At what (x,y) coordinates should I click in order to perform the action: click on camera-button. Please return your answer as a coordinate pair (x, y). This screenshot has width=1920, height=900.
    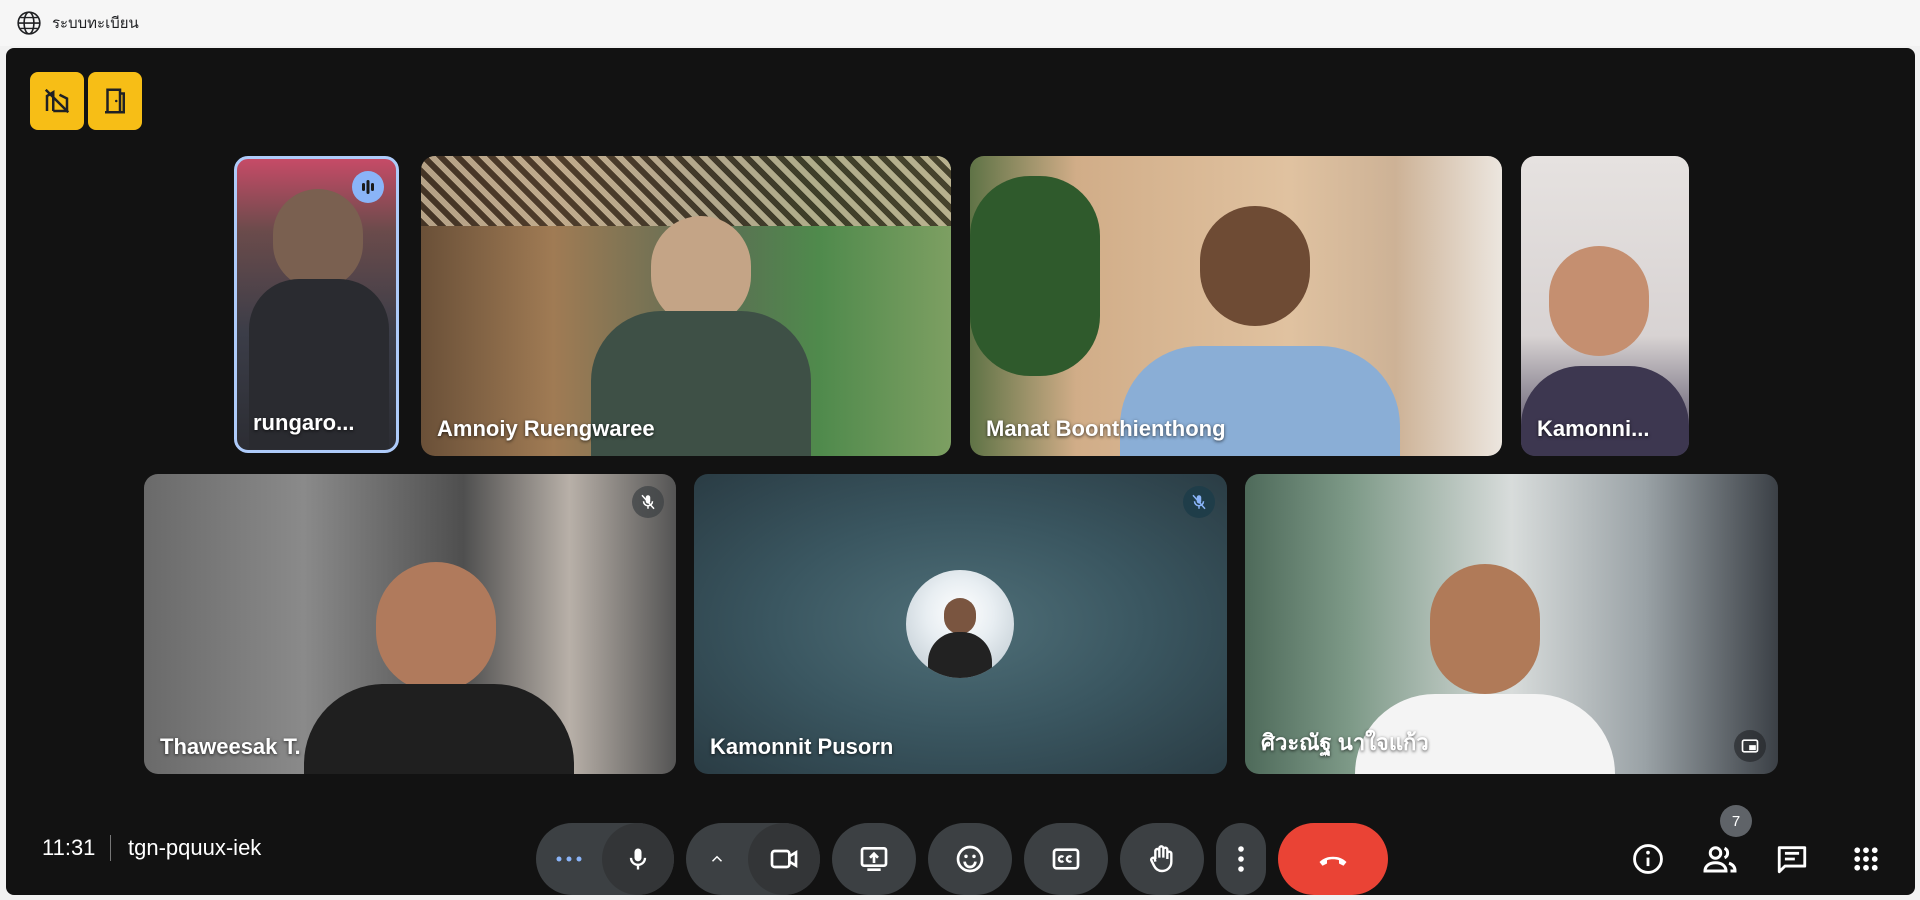
    Looking at the image, I should click on (784, 859).